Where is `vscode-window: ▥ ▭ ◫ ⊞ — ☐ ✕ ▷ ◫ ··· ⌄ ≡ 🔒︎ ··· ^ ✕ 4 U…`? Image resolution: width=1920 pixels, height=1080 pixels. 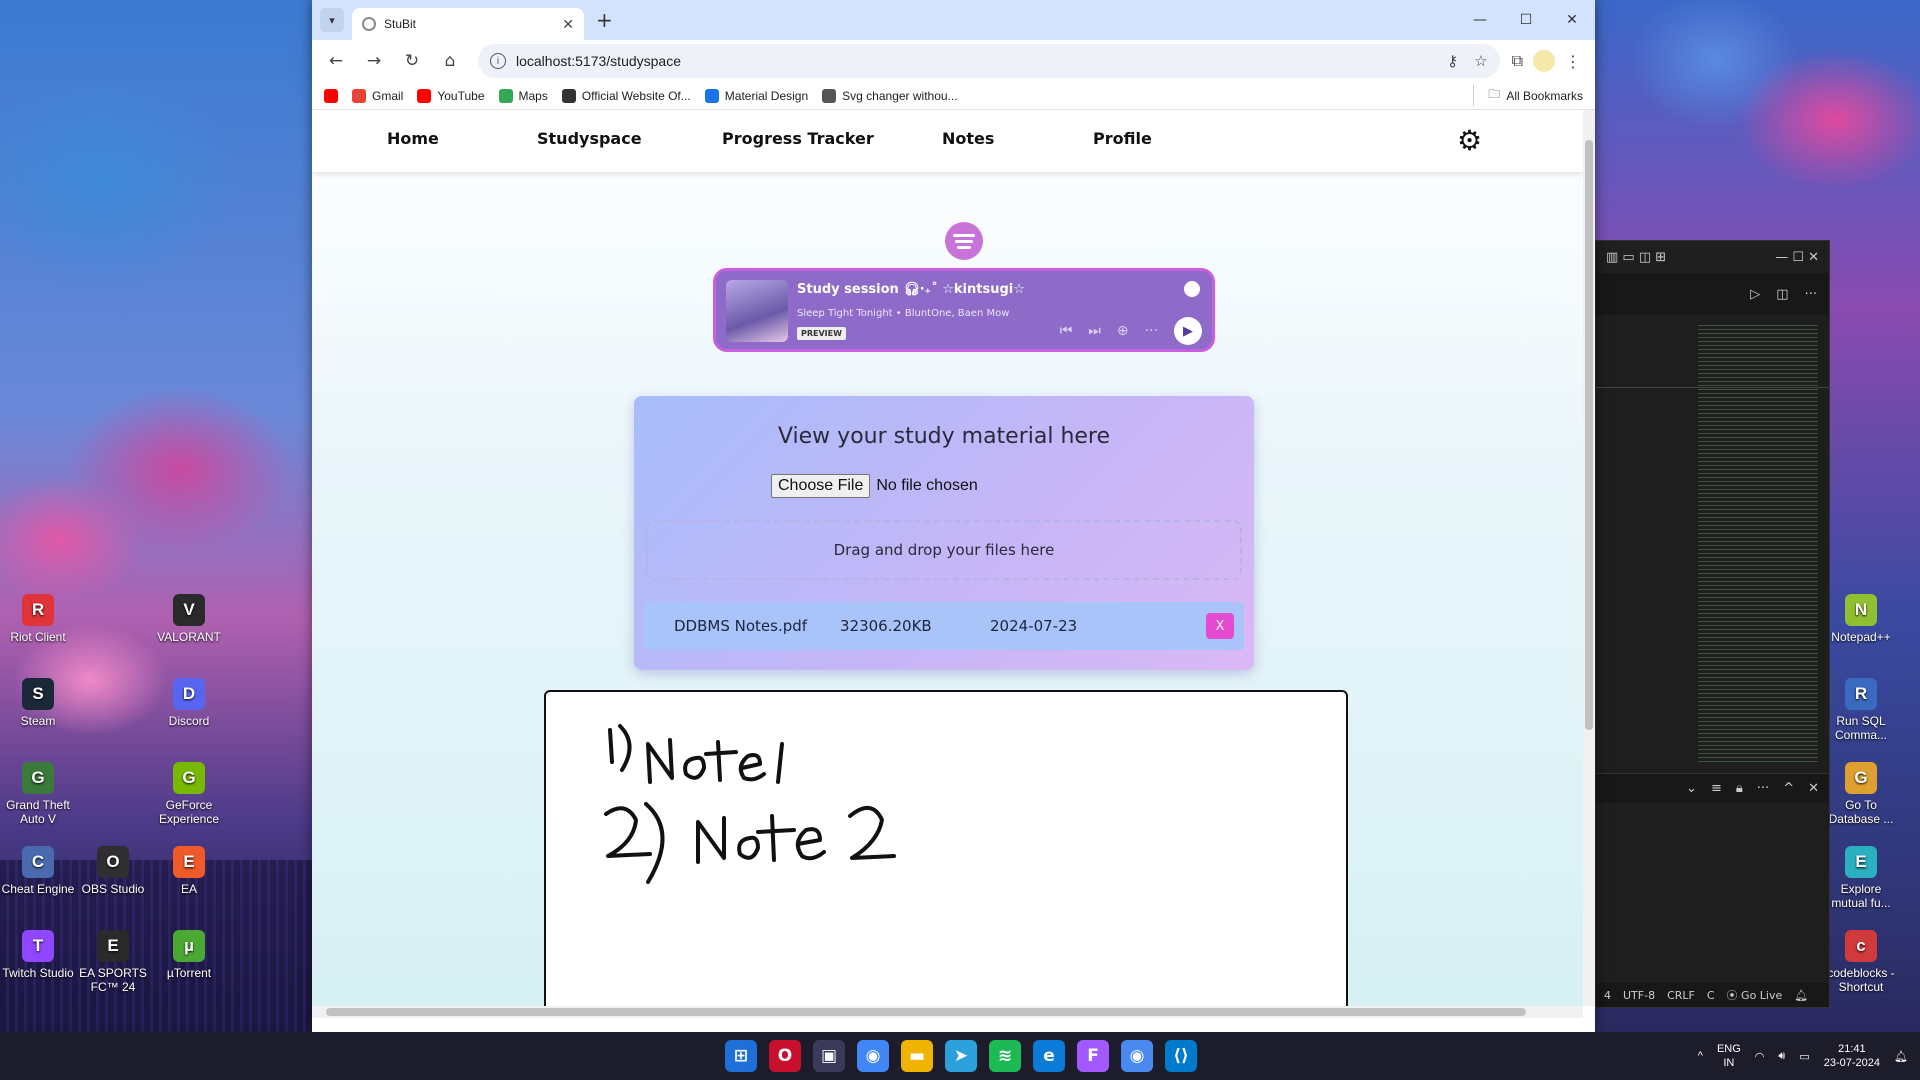
vscode-window: ▥ ▭ ◫ ⊞ — ☐ ✕ ▷ ◫ ··· ⌄ ≡ 🔒︎ ··· ^ ✕ 4 U… is located at coordinates (1712, 624).